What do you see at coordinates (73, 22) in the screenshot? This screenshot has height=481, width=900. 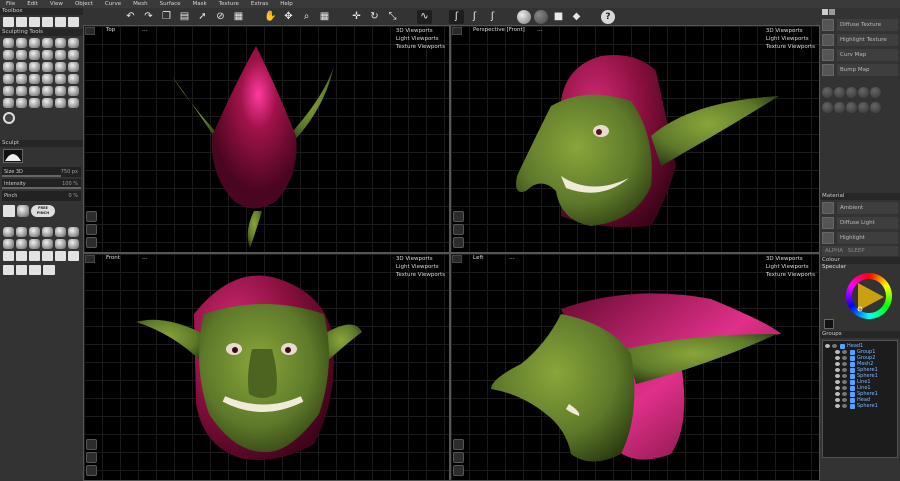 I see `camera-tool-icon` at bounding box center [73, 22].